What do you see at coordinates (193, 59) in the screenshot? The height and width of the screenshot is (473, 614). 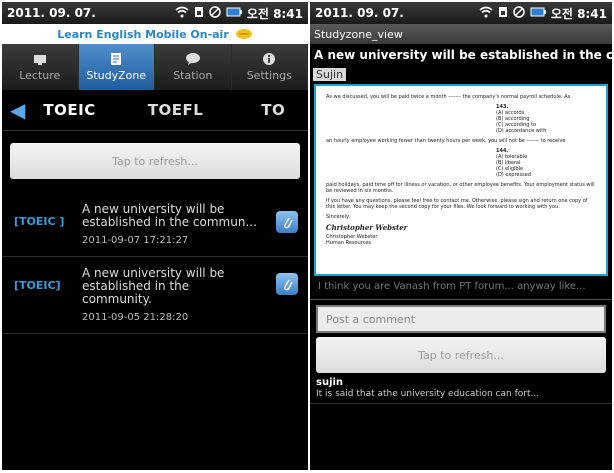 I see `chat-icon` at bounding box center [193, 59].